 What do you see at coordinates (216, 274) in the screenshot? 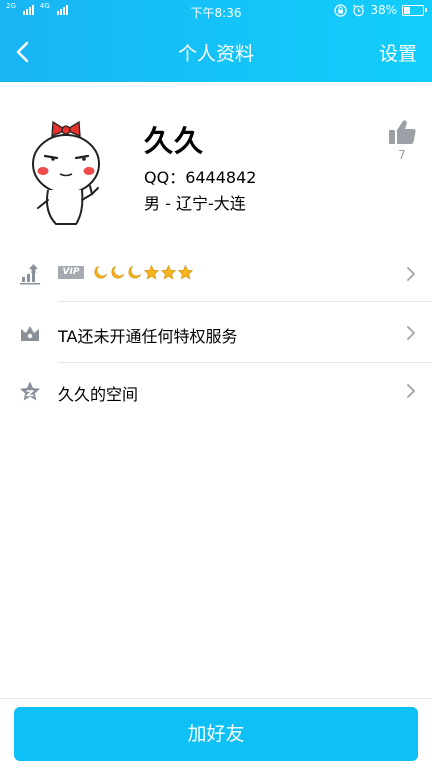
I see `level-row: VIP` at bounding box center [216, 274].